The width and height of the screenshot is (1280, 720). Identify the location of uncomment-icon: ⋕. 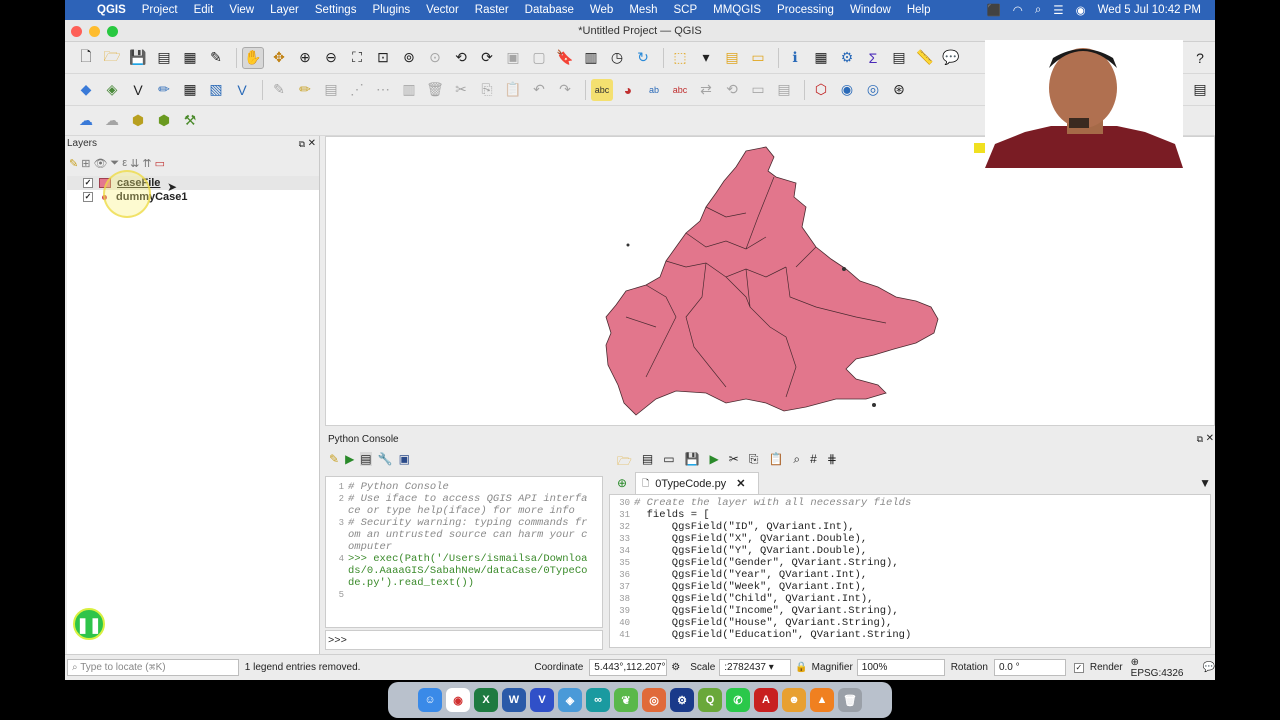
(832, 462).